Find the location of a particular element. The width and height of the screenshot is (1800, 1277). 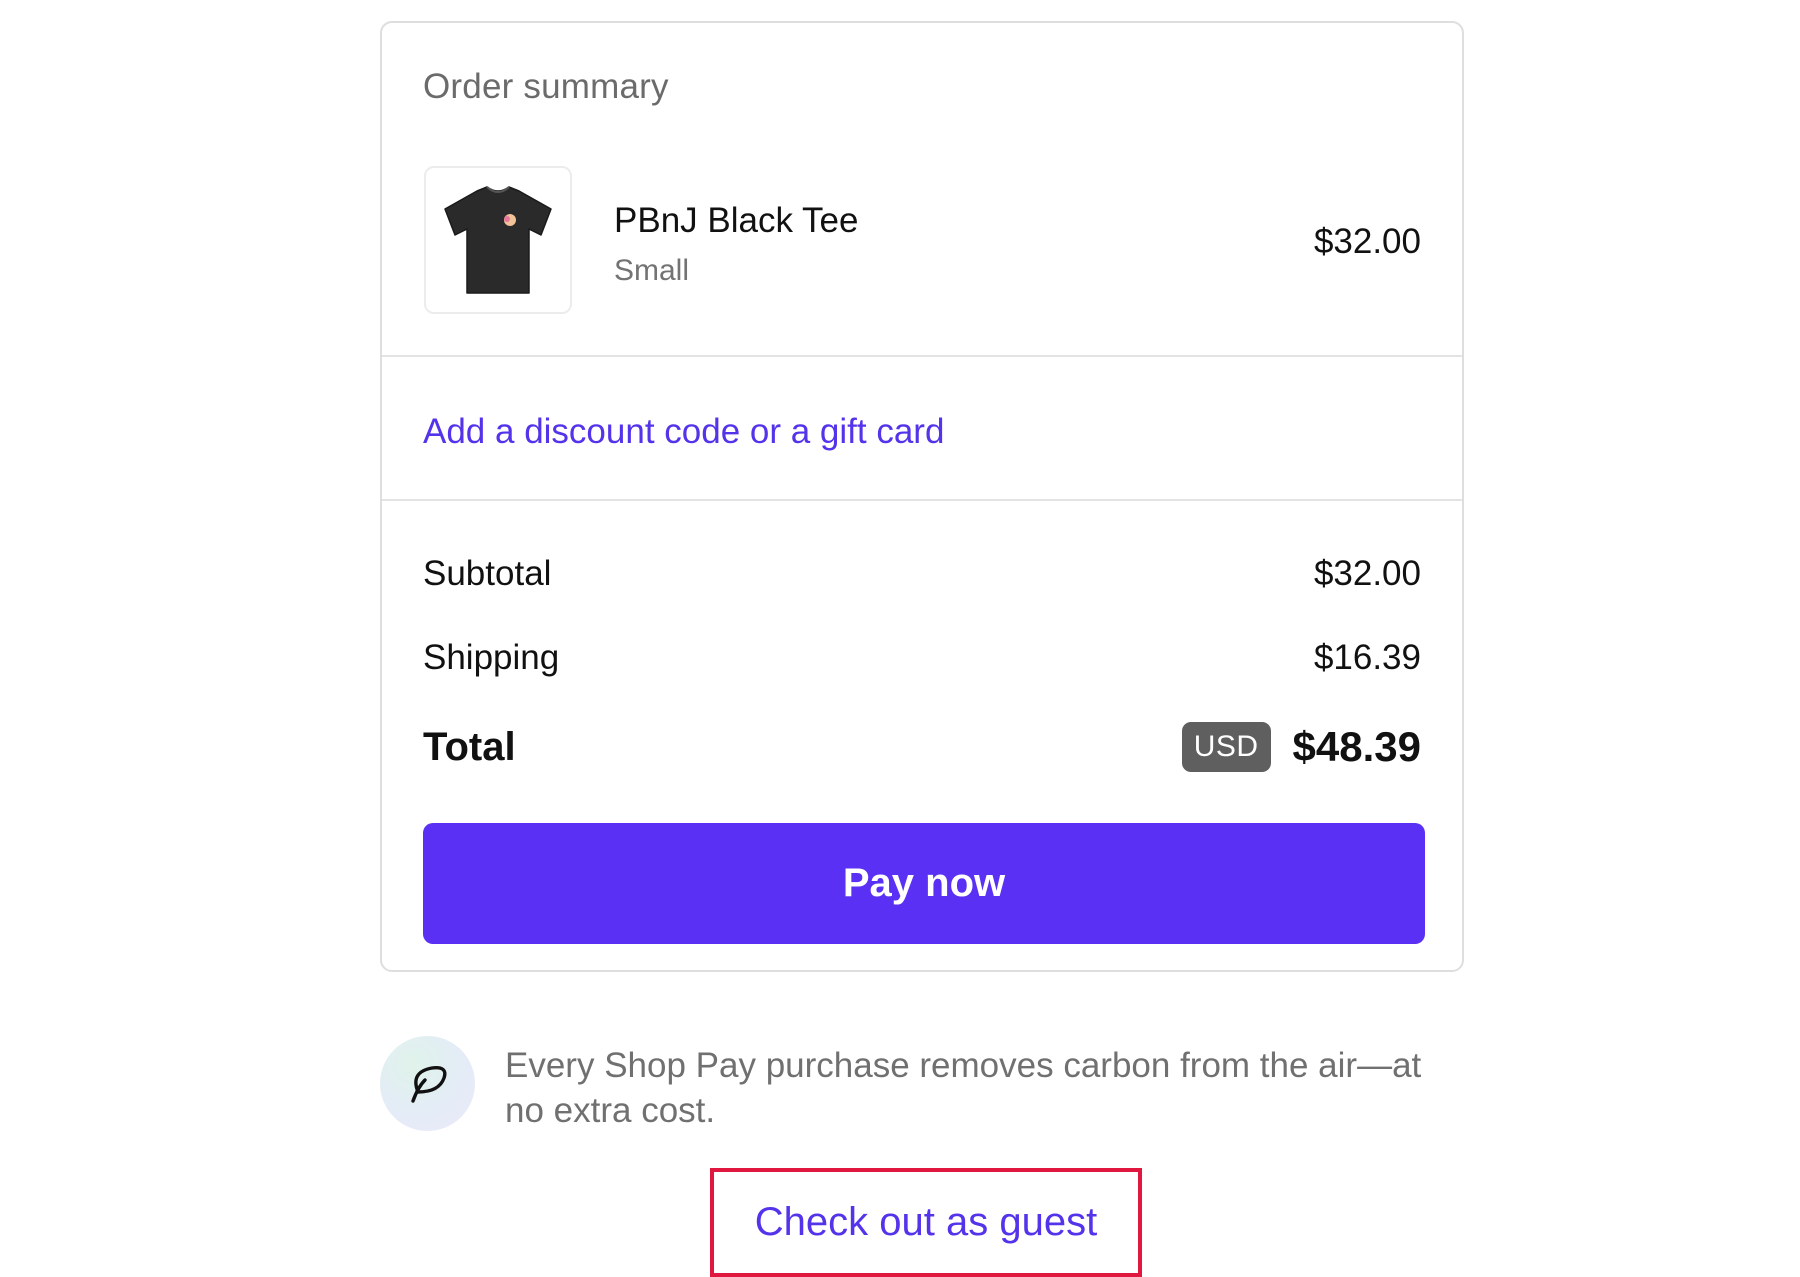

product-price: $32.00 is located at coordinates (1367, 241).